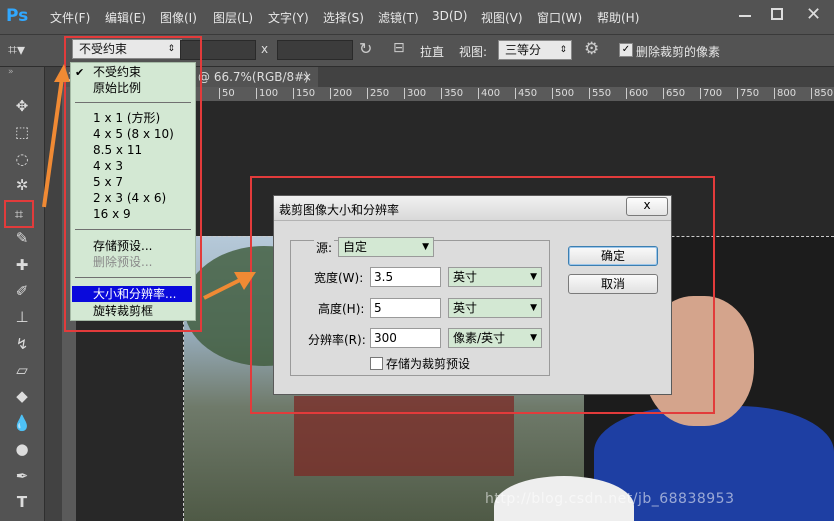 The height and width of the screenshot is (521, 834). I want to click on menu-layer: 图层(L), so click(233, 17).